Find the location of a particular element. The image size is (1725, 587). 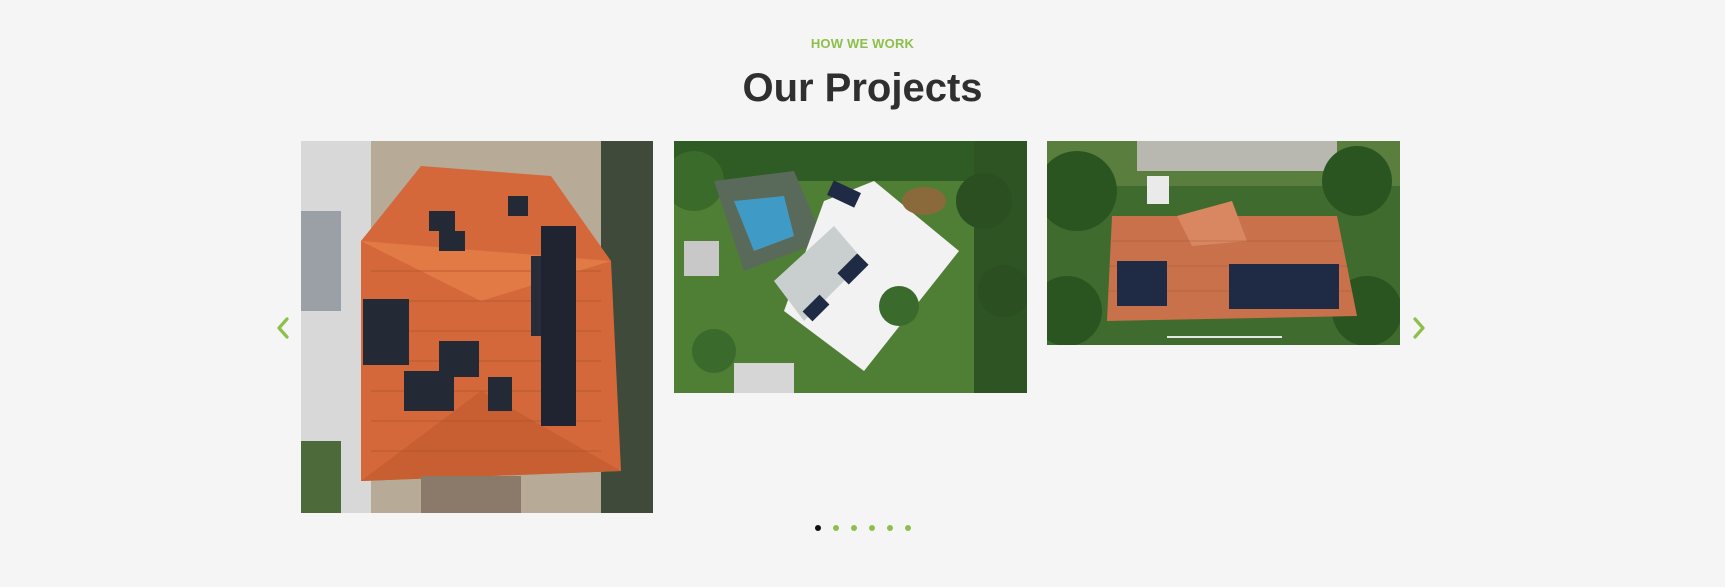

project-image-white-roof-pool is located at coordinates (850, 267).